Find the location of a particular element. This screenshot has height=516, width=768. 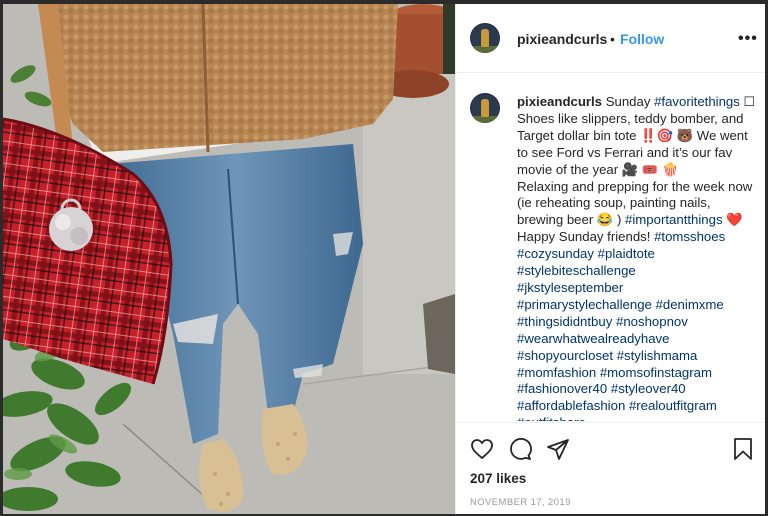

comment-icon is located at coordinates (520, 449).